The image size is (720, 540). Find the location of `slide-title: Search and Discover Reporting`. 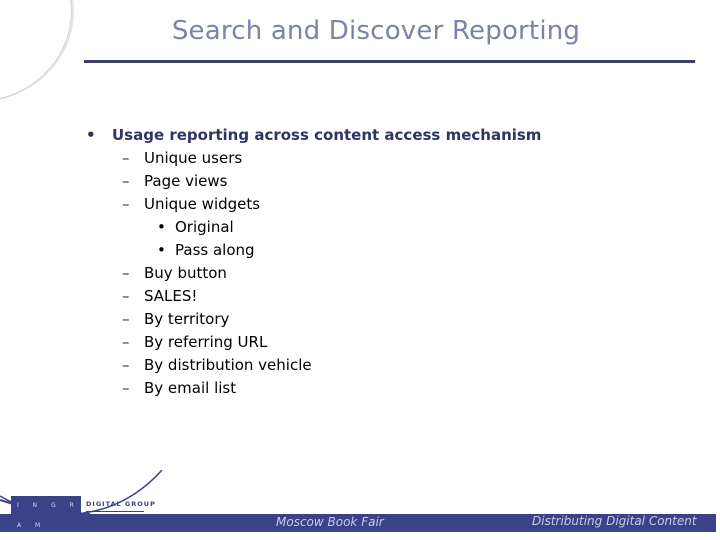

slide-title: Search and Discover Reporting is located at coordinates (376, 31).